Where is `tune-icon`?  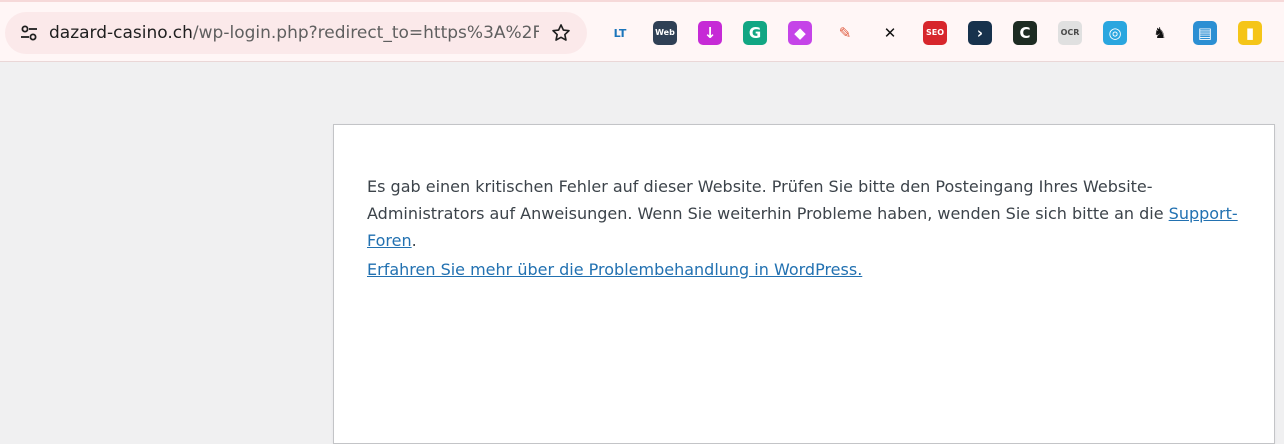 tune-icon is located at coordinates (29, 33).